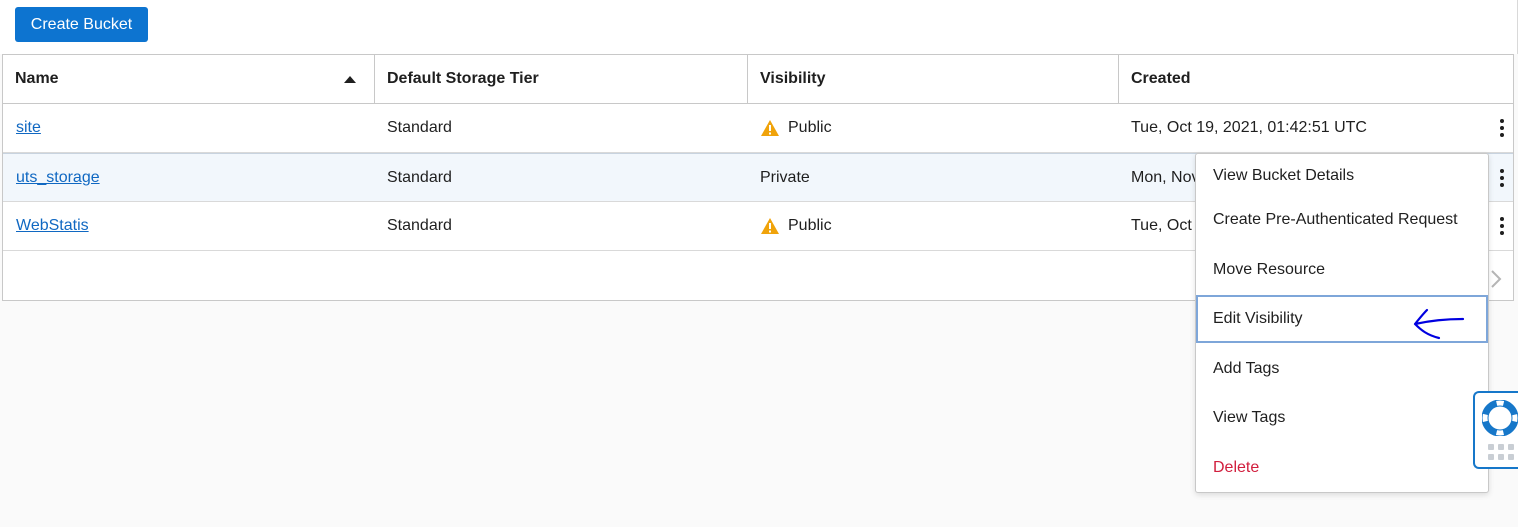 Image resolution: width=1518 pixels, height=527 pixels. I want to click on bucket-name-link: uts_storage, so click(58, 178).